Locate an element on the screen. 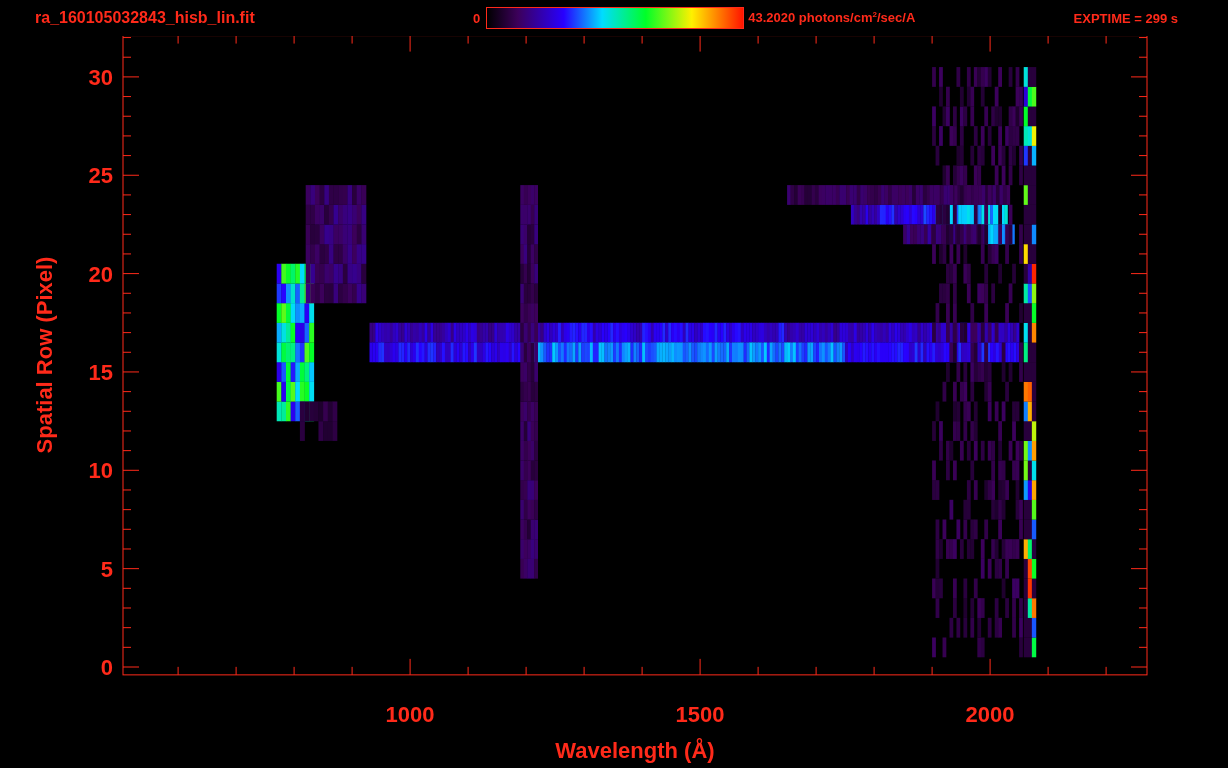 This screenshot has width=1228, height=768. y-tick-label: 5 is located at coordinates (106, 569).